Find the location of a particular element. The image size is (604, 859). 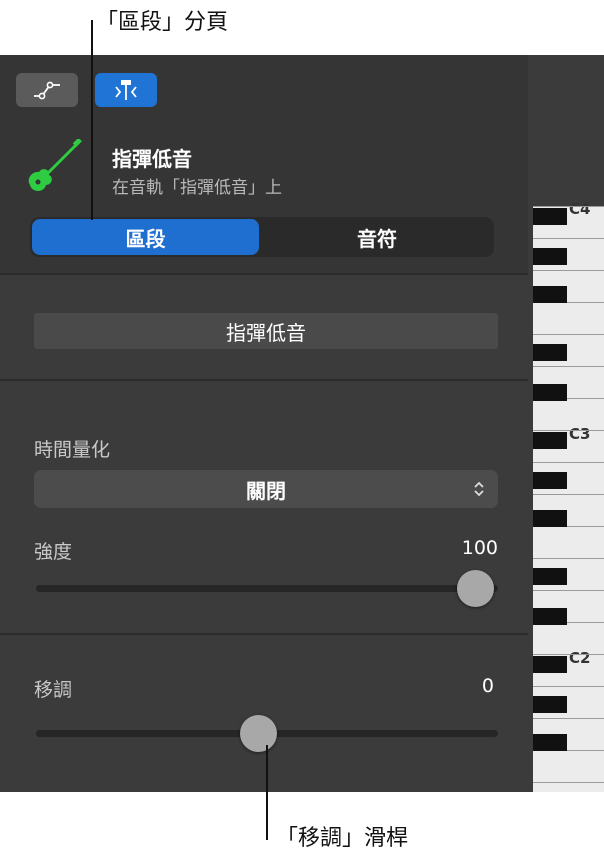

chevron-up-down-icon is located at coordinates (479, 489).